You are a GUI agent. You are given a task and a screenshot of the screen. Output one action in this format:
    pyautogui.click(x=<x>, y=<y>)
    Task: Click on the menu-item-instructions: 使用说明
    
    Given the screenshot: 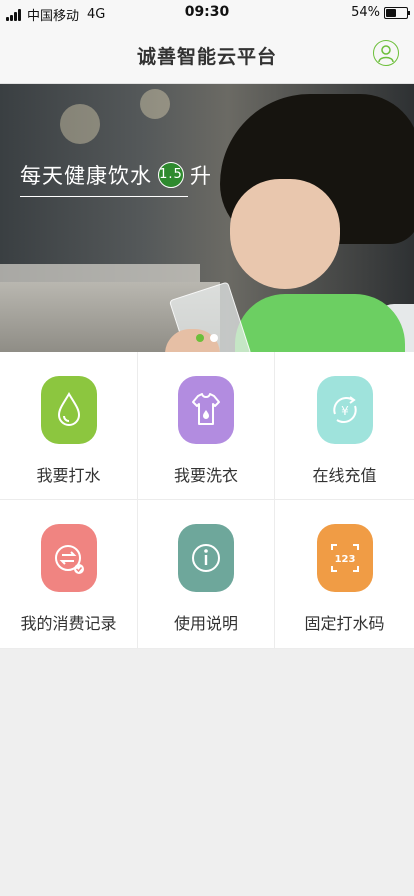 What is the action you would take?
    pyautogui.click(x=206, y=574)
    